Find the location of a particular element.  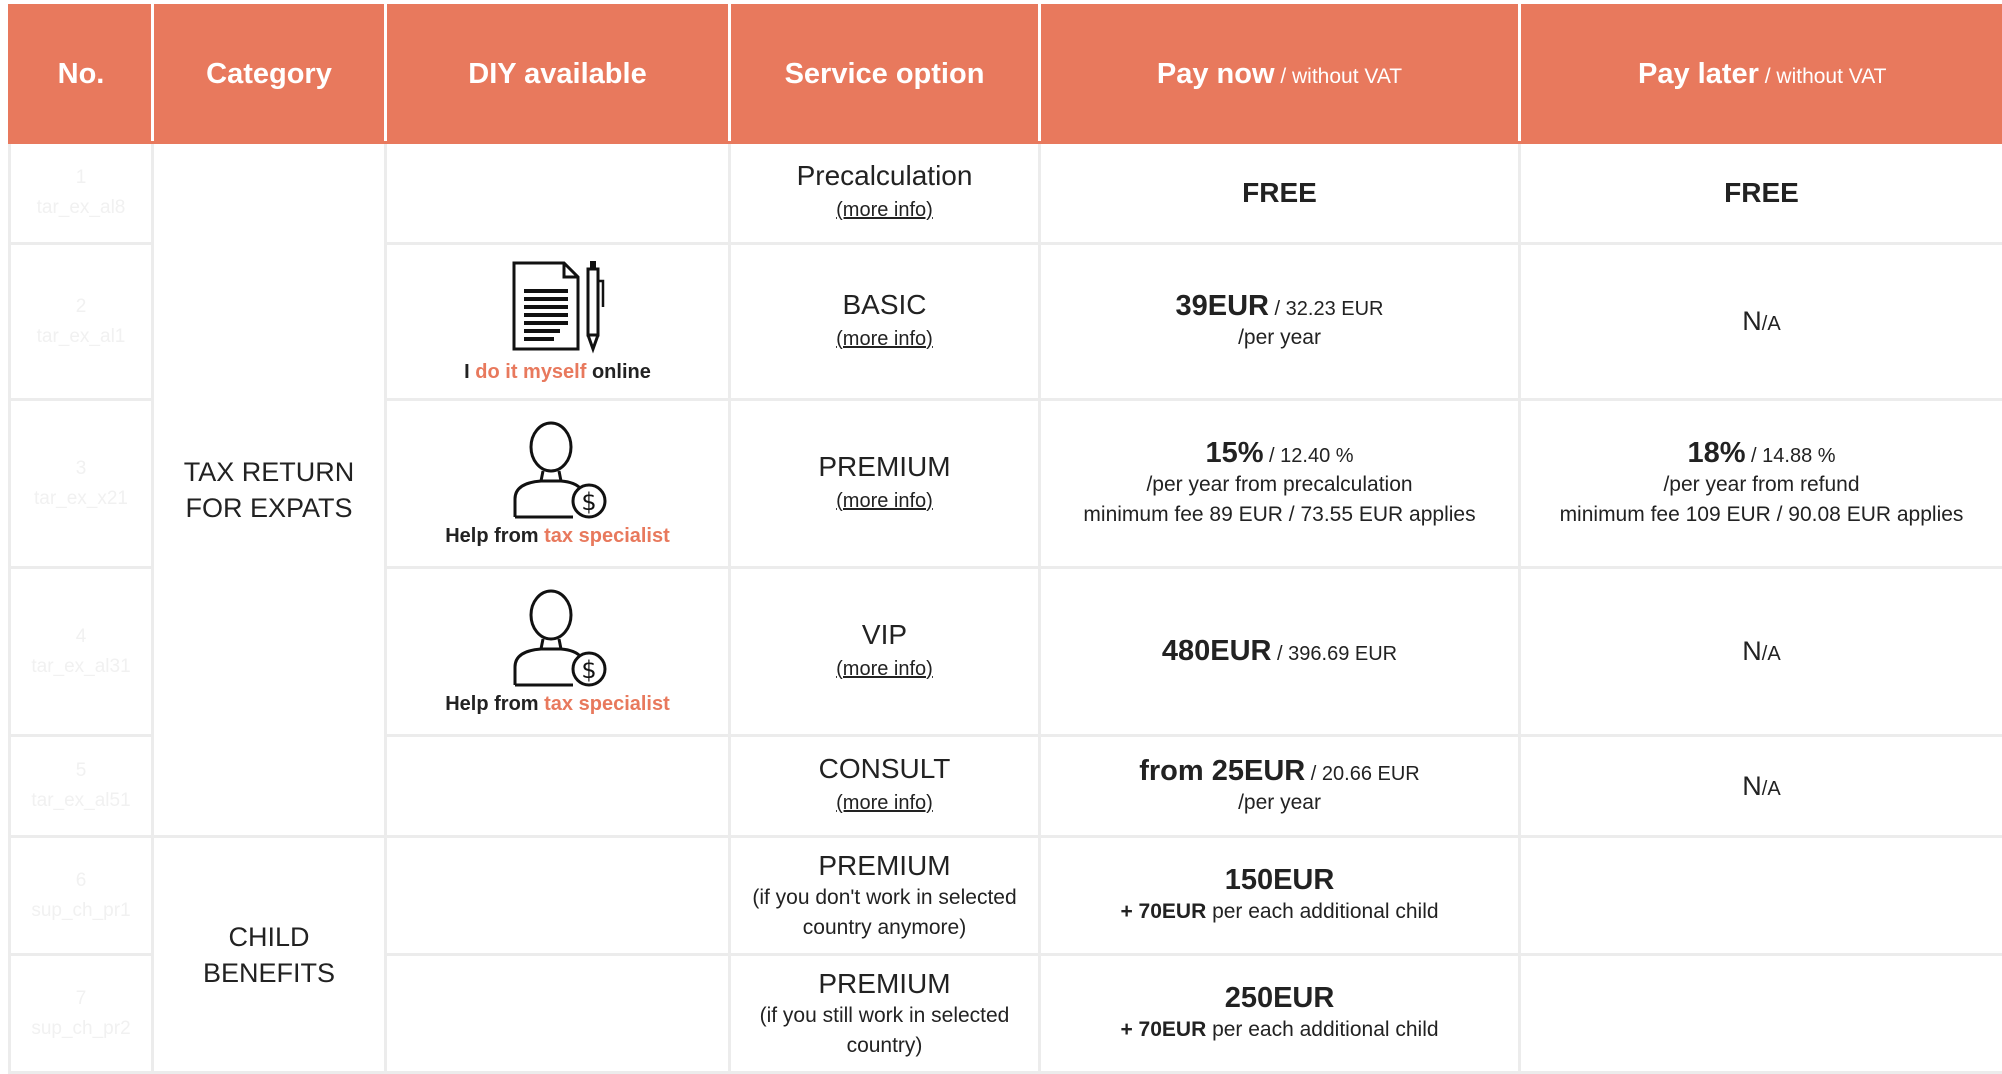

header-no: No. is located at coordinates (81, 74).